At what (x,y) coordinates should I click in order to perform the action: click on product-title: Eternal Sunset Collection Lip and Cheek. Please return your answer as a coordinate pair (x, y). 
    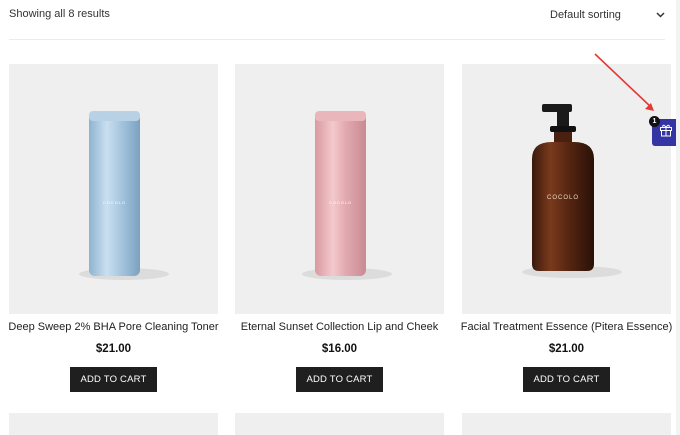
    Looking at the image, I should click on (339, 327).